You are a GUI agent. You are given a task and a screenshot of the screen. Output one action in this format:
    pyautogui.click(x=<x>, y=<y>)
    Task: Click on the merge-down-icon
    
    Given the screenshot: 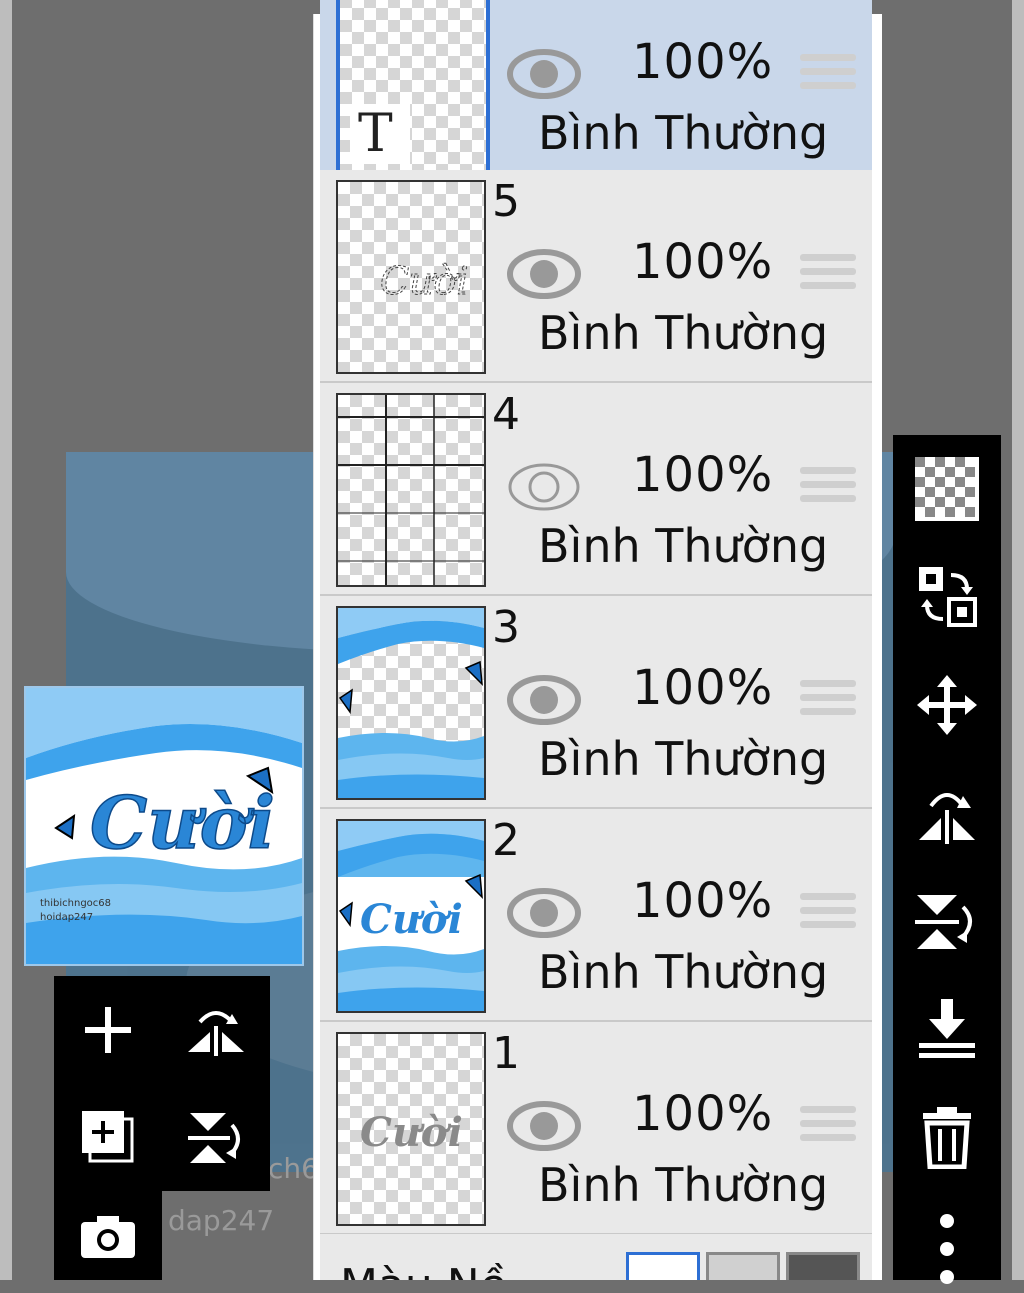 What is the action you would take?
    pyautogui.click(x=947, y=1028)
    